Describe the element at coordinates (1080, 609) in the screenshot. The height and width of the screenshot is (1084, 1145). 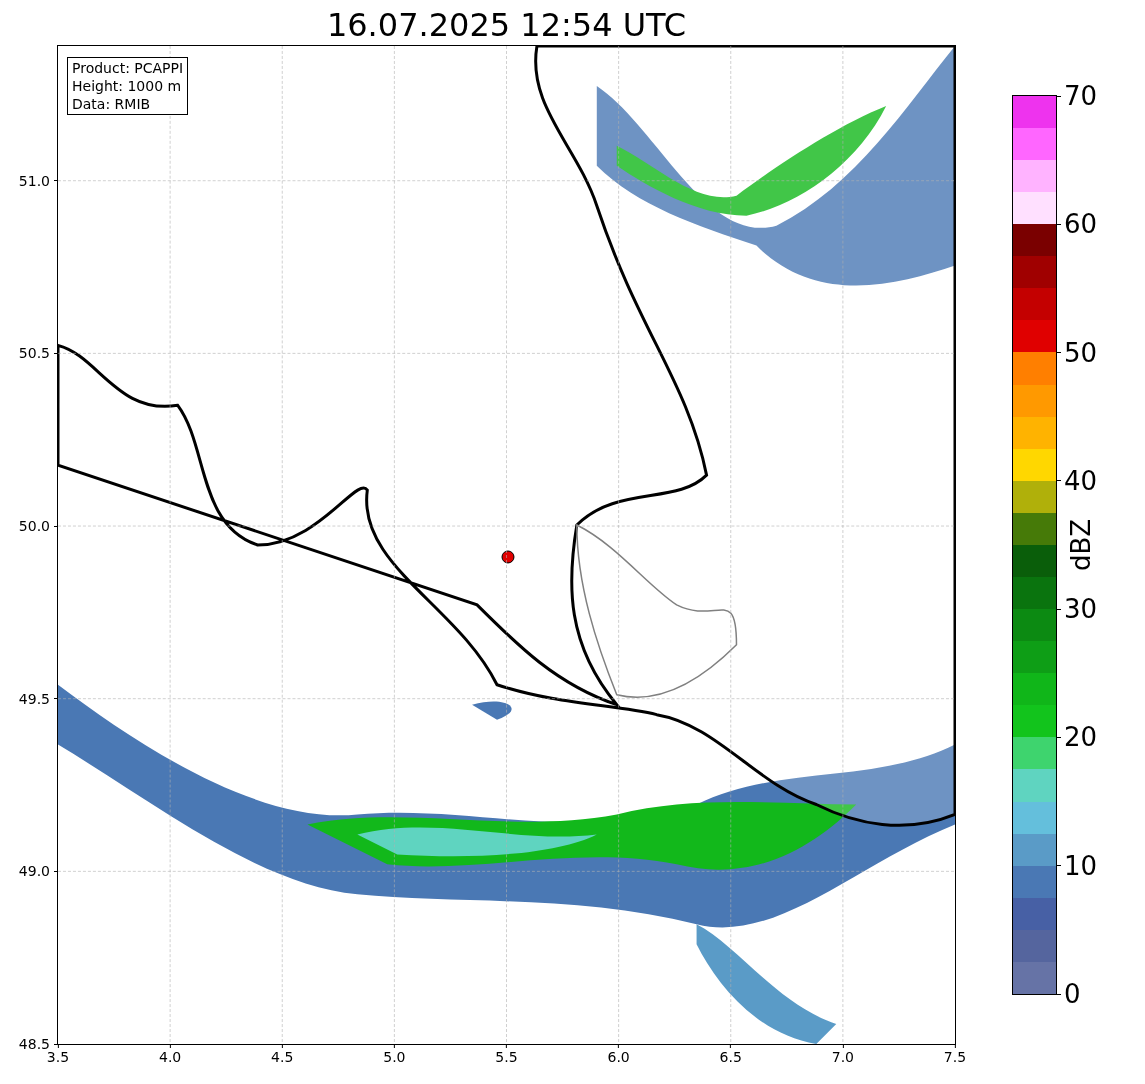
I see `colorbar-tick-label: 30` at that location.